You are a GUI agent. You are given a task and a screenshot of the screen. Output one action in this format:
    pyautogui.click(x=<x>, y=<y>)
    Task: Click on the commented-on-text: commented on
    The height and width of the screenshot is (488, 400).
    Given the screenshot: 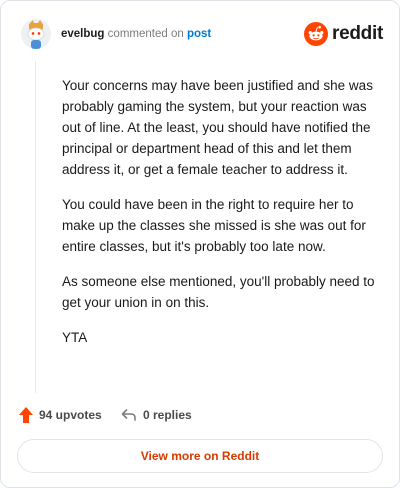 What is the action you would take?
    pyautogui.click(x=145, y=34)
    